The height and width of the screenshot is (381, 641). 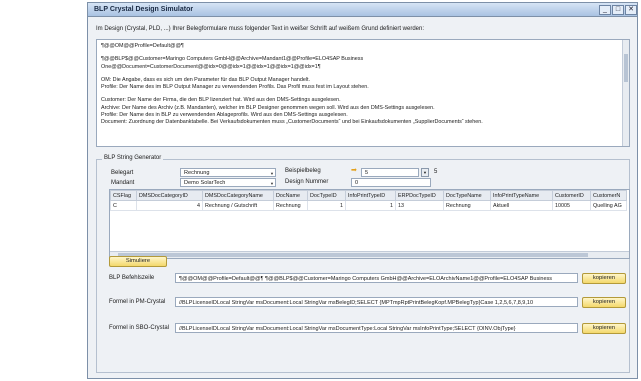 I want to click on copy-pmcrystal-button: kopieren, so click(x=604, y=302).